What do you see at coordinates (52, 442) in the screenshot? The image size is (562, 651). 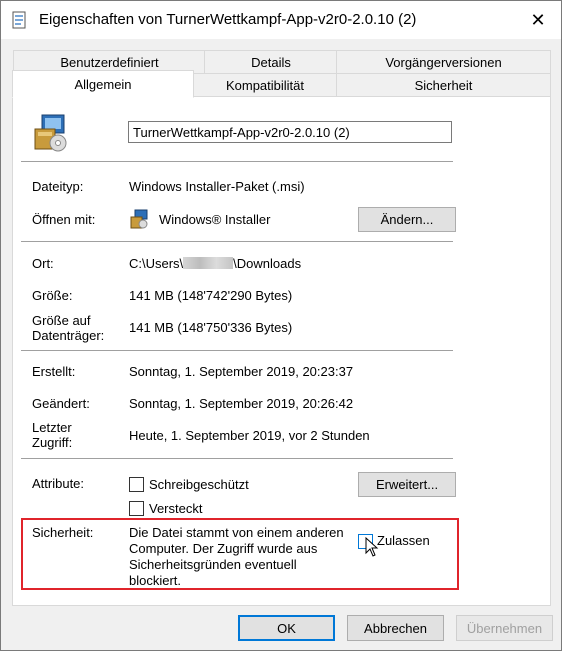 I see `accessed-label-line2: Zugriff:` at bounding box center [52, 442].